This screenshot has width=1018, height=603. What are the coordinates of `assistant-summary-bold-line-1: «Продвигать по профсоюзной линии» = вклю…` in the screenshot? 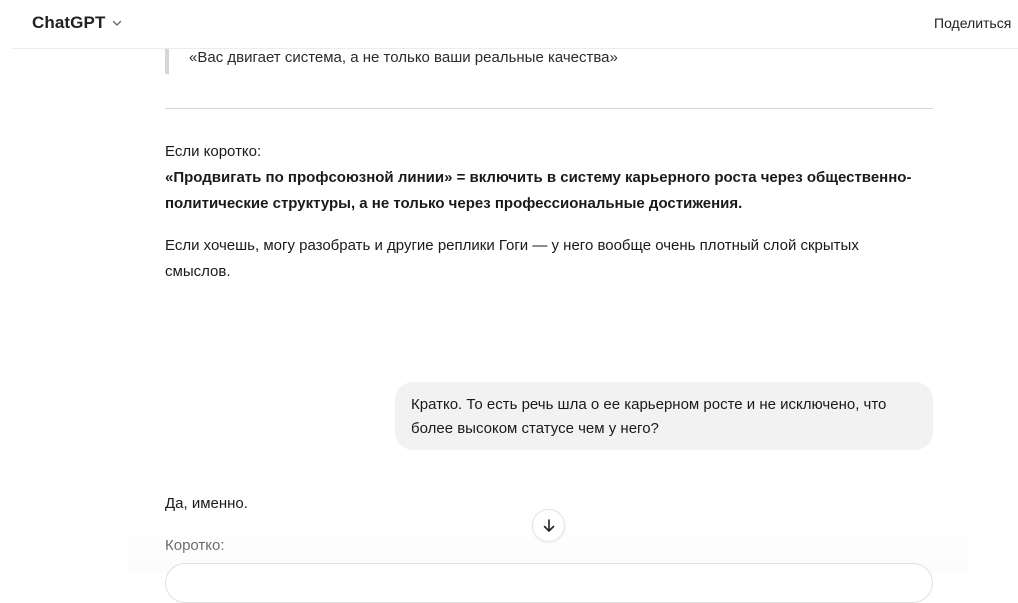 It's located at (538, 177).